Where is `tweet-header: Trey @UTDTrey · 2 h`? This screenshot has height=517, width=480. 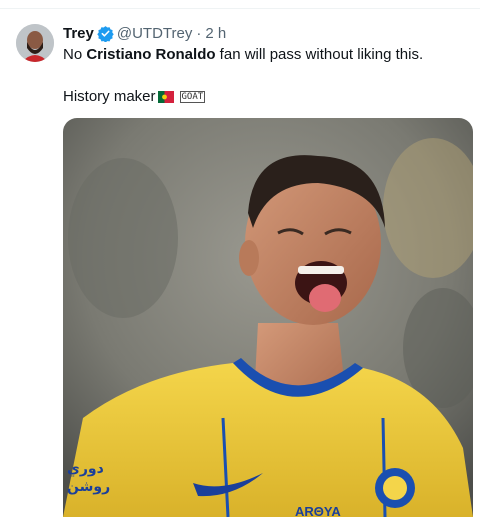
tweet-header: Trey @UTDTrey · 2 h is located at coordinates (144, 33).